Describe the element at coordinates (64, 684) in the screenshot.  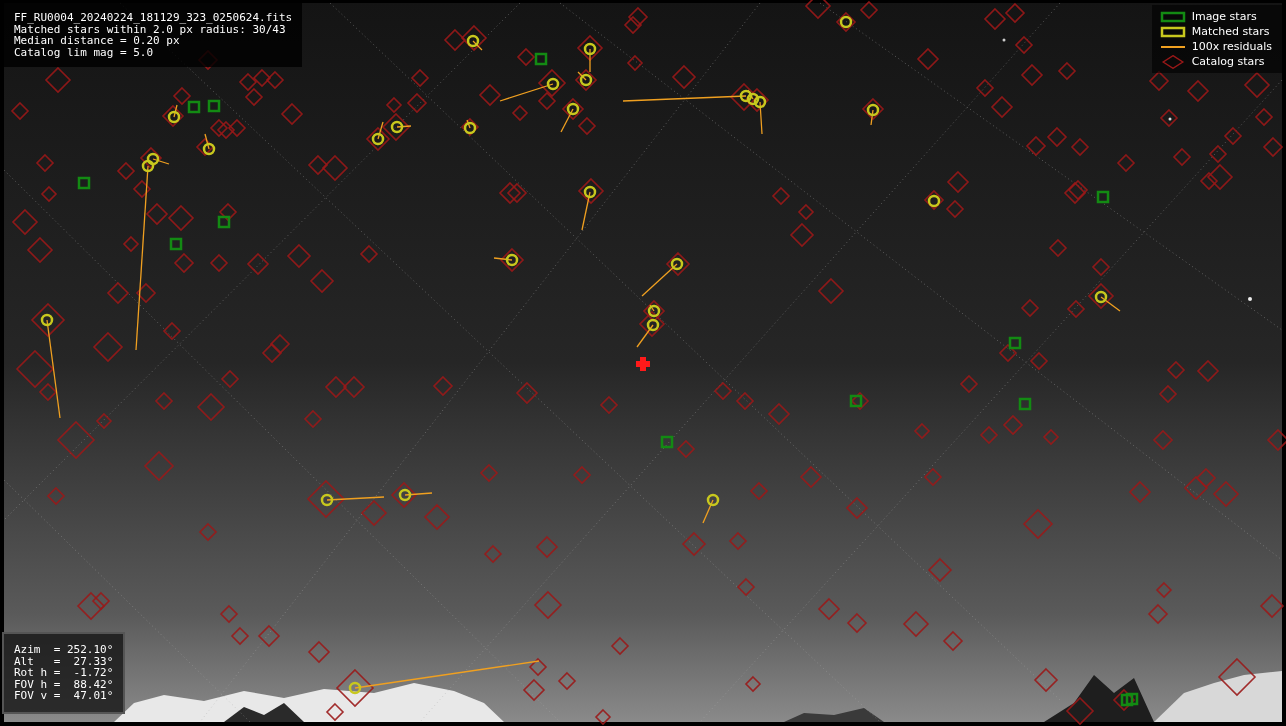
I see `pointing-text: FOV h = 88.42°` at that location.